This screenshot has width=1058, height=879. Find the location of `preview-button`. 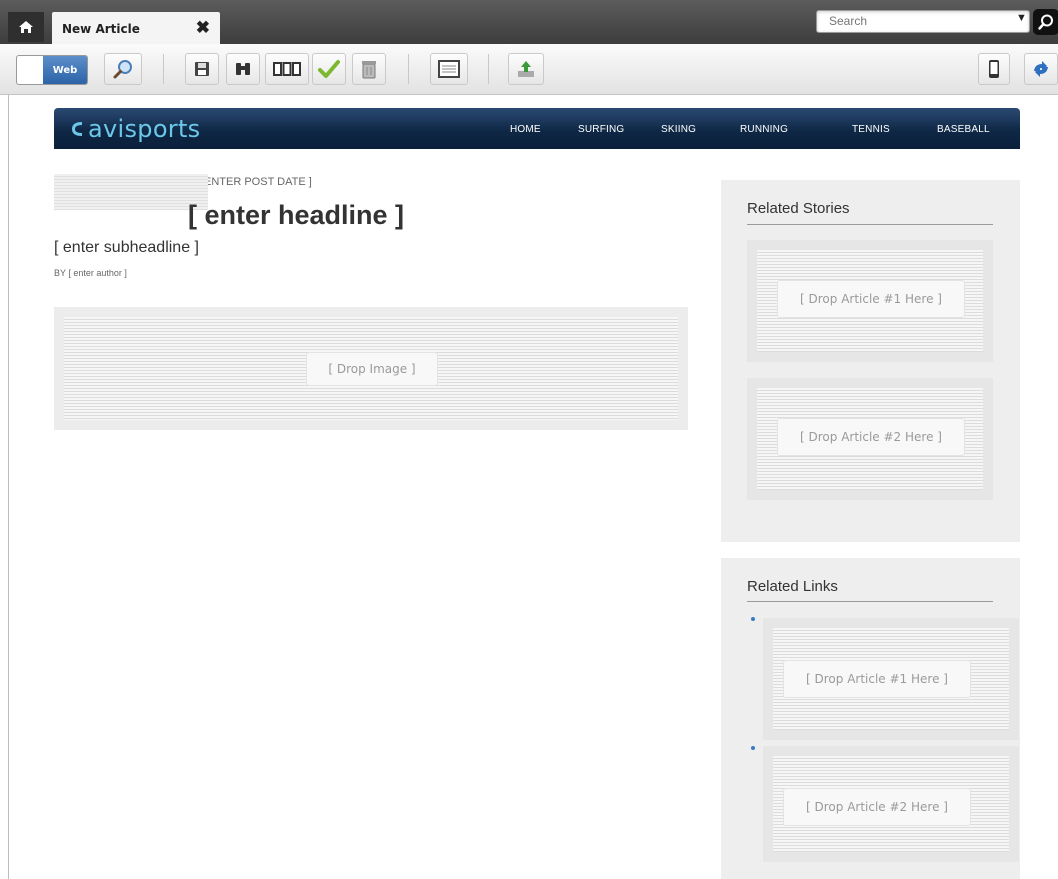

preview-button is located at coordinates (123, 69).